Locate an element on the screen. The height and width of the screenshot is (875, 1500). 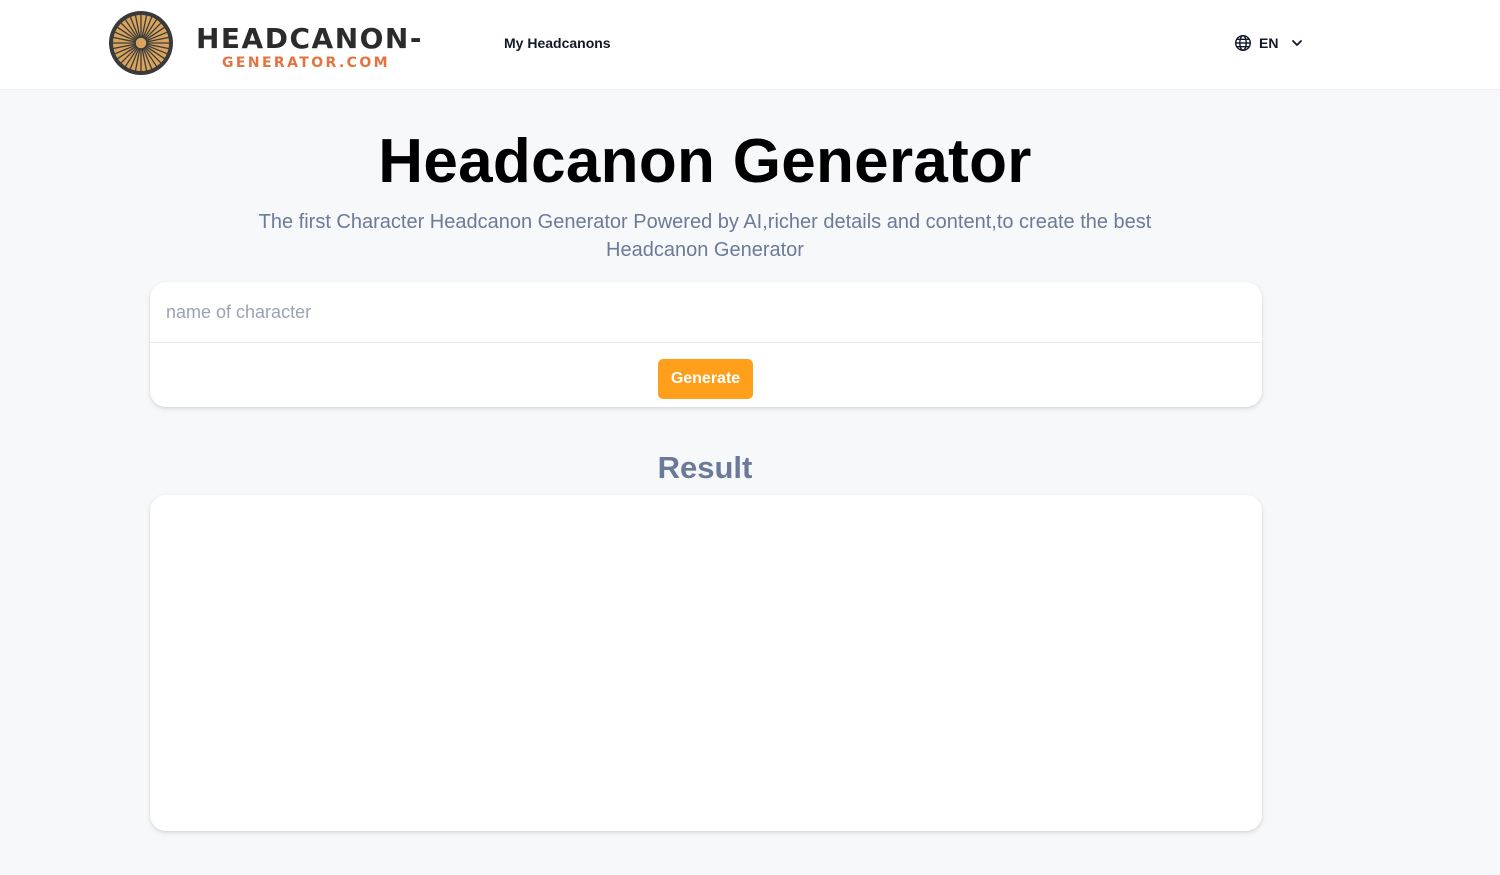
nav-my-headcanons-link: My Headcanons is located at coordinates (557, 43).